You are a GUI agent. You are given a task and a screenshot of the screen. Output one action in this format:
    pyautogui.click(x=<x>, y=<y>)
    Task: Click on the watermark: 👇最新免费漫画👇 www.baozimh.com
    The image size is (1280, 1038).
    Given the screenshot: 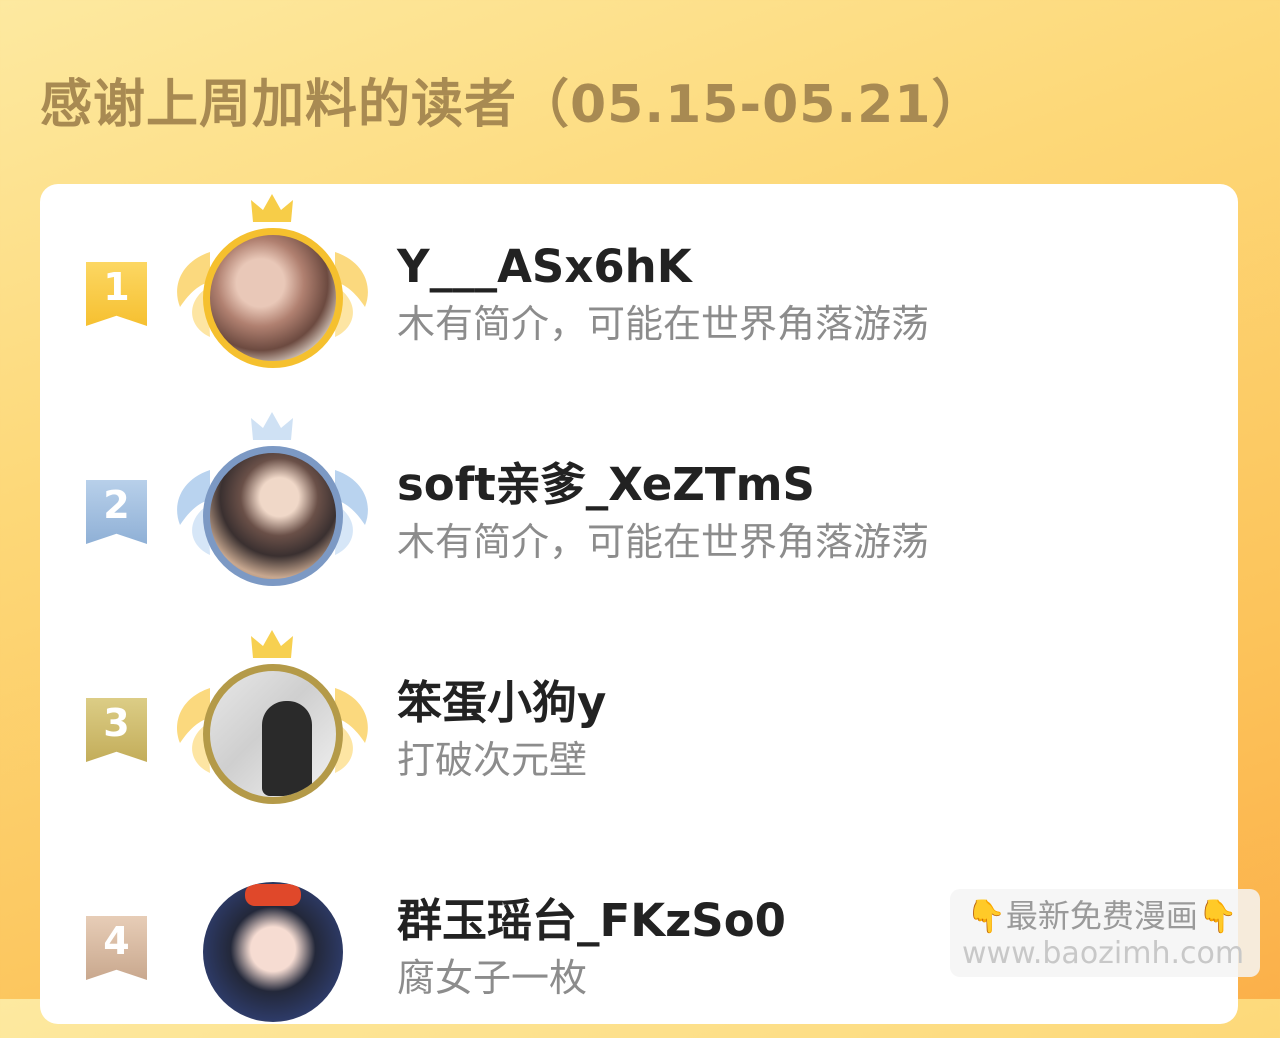 What is the action you would take?
    pyautogui.click(x=1105, y=933)
    